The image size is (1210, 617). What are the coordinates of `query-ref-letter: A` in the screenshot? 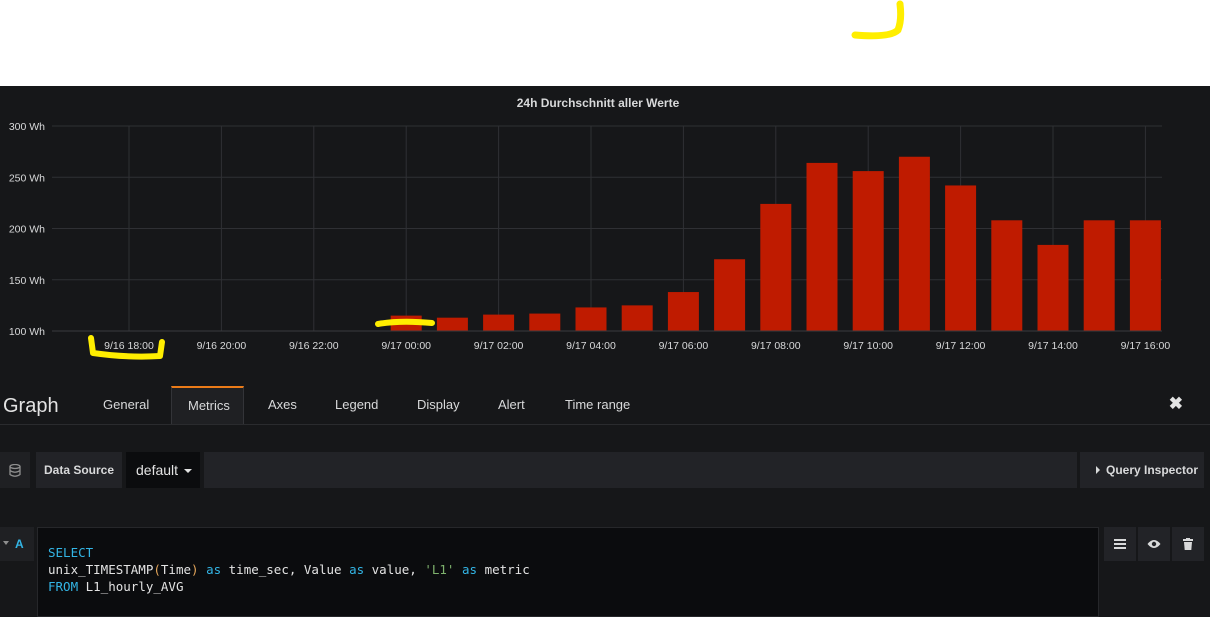 It's located at (19, 544).